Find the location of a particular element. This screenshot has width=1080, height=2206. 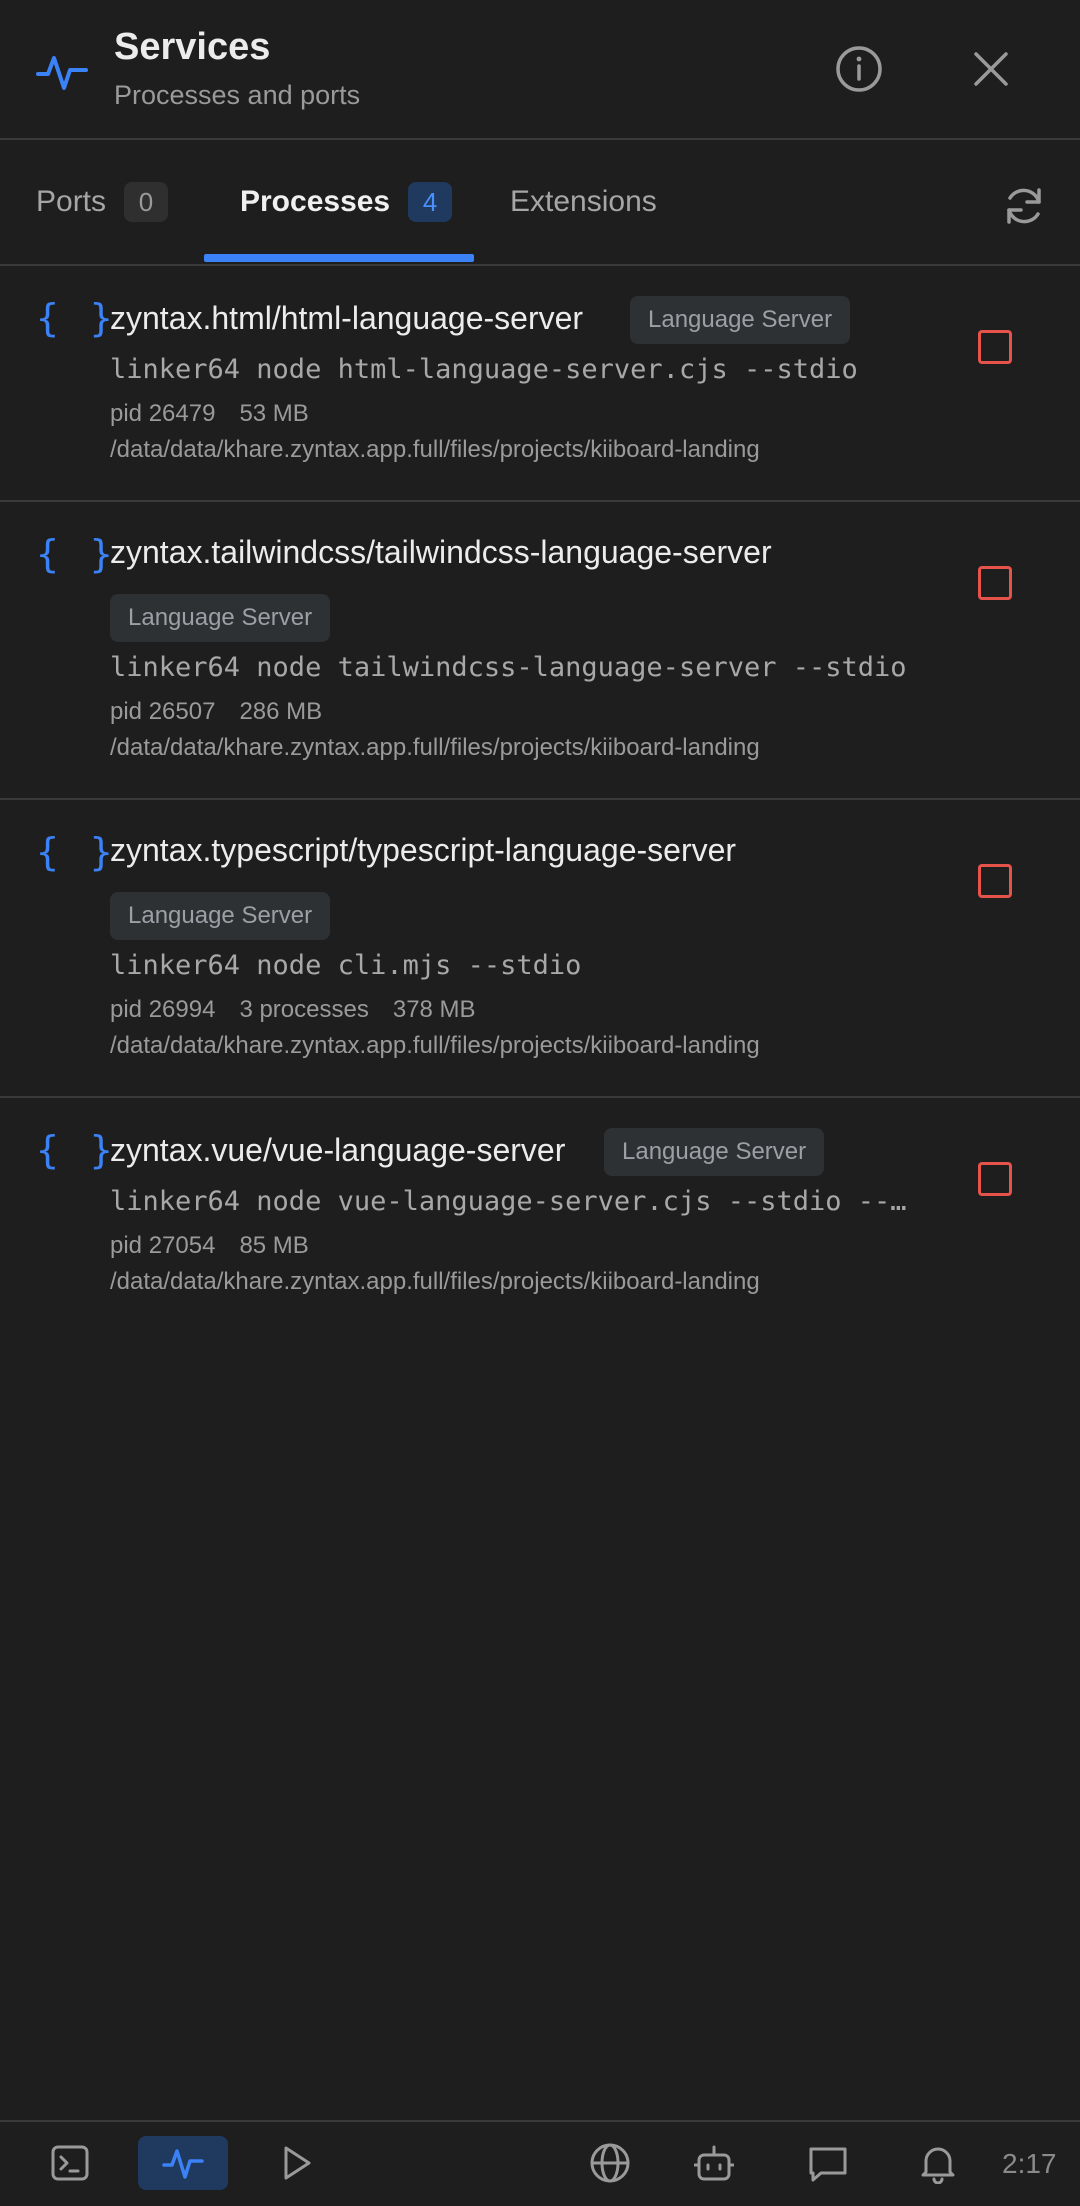

process-pid: pid 26479 is located at coordinates (163, 413).